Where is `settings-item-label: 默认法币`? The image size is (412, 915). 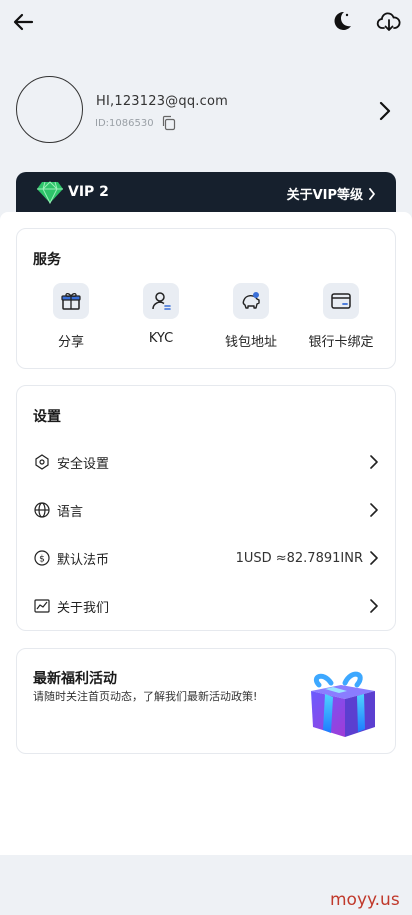
settings-item-label: 默认法币 is located at coordinates (83, 560).